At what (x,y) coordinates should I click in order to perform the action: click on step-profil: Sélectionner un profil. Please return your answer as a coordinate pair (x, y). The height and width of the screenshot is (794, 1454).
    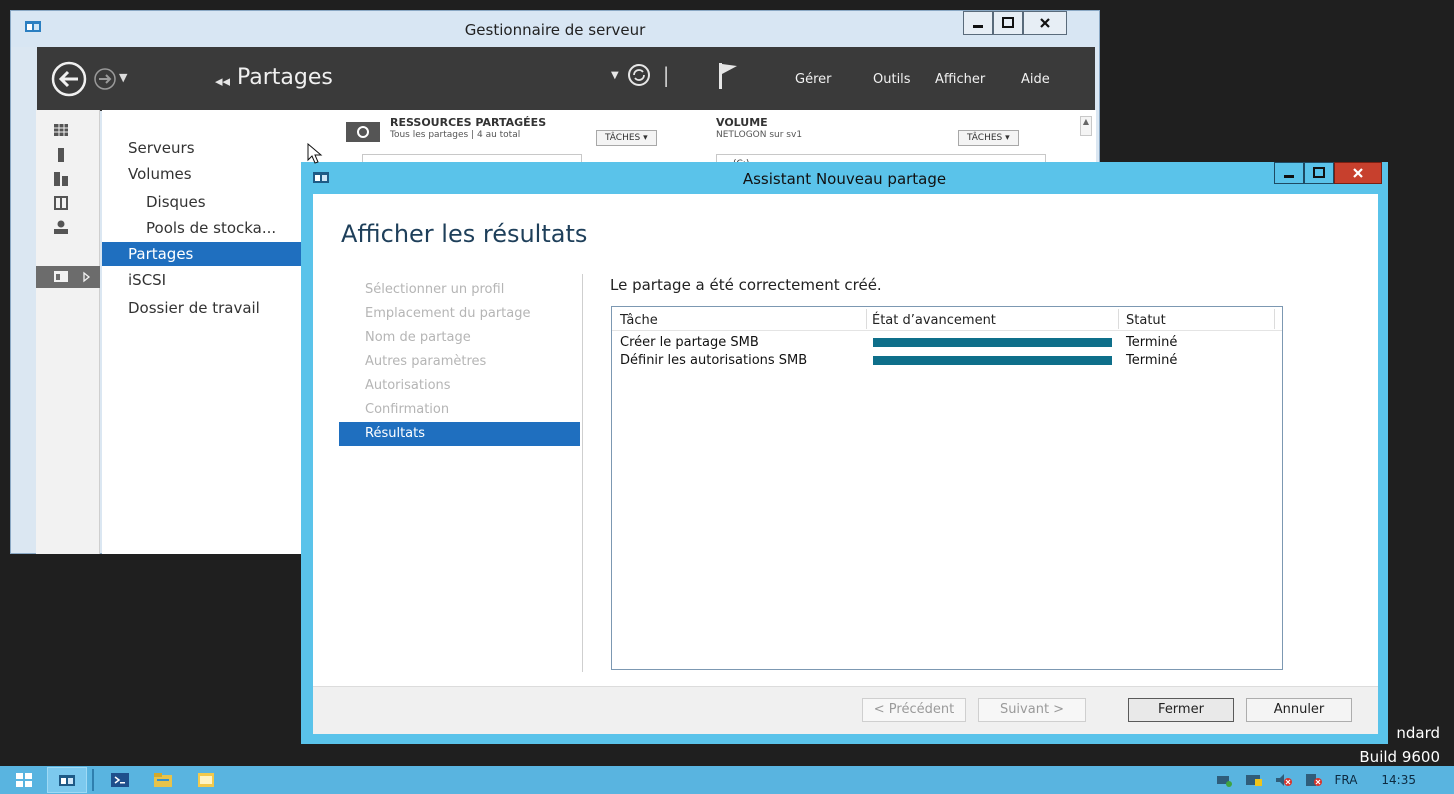
    Looking at the image, I should click on (435, 289).